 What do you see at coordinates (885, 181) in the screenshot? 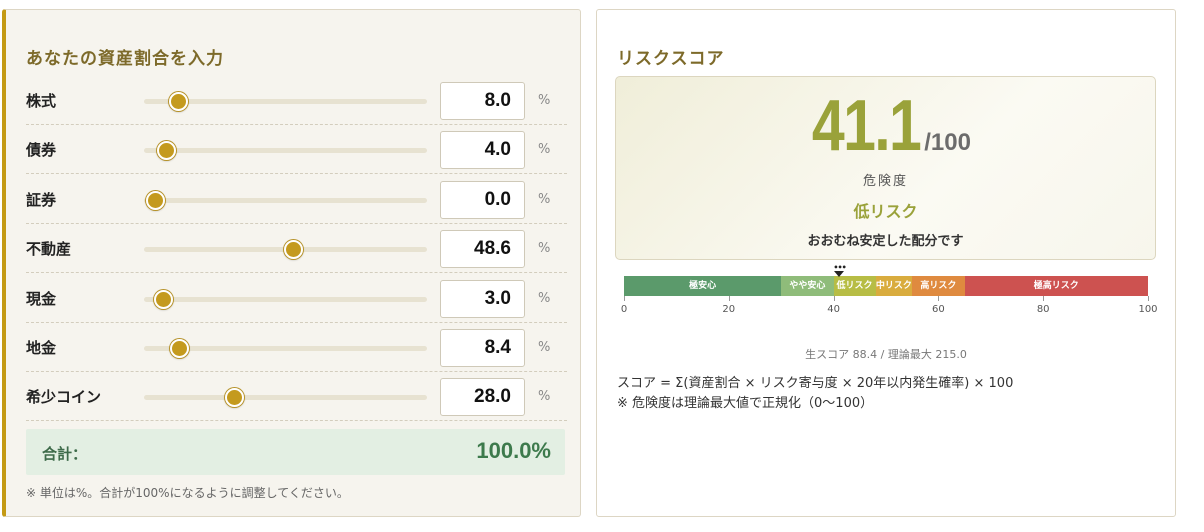
I see `score-label: 危険度` at bounding box center [885, 181].